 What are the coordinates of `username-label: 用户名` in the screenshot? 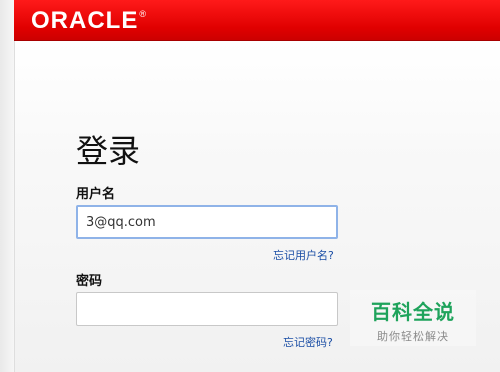 It's located at (96, 193).